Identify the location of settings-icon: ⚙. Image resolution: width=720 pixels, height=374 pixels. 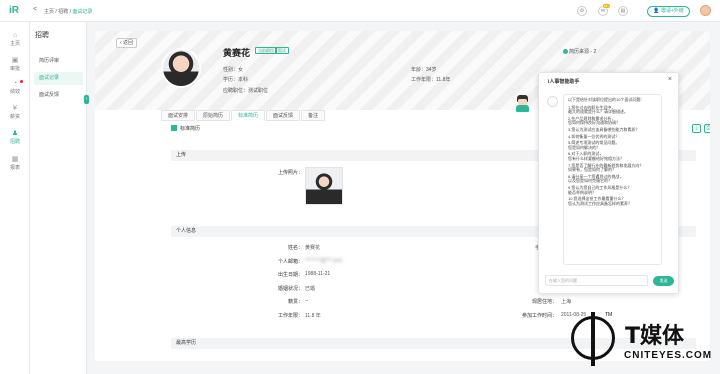
(582, 11).